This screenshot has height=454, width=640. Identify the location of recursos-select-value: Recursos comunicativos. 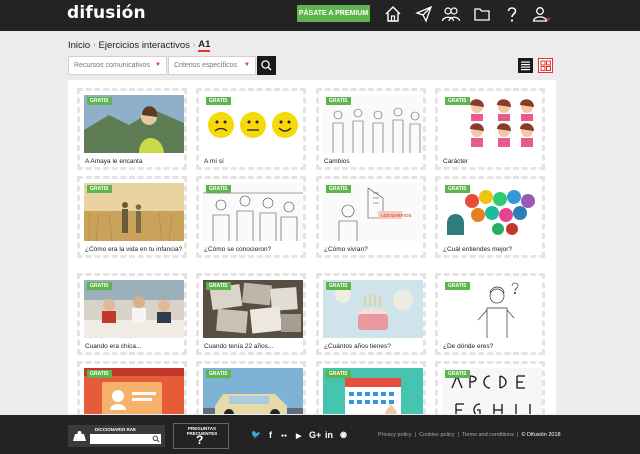
(112, 65).